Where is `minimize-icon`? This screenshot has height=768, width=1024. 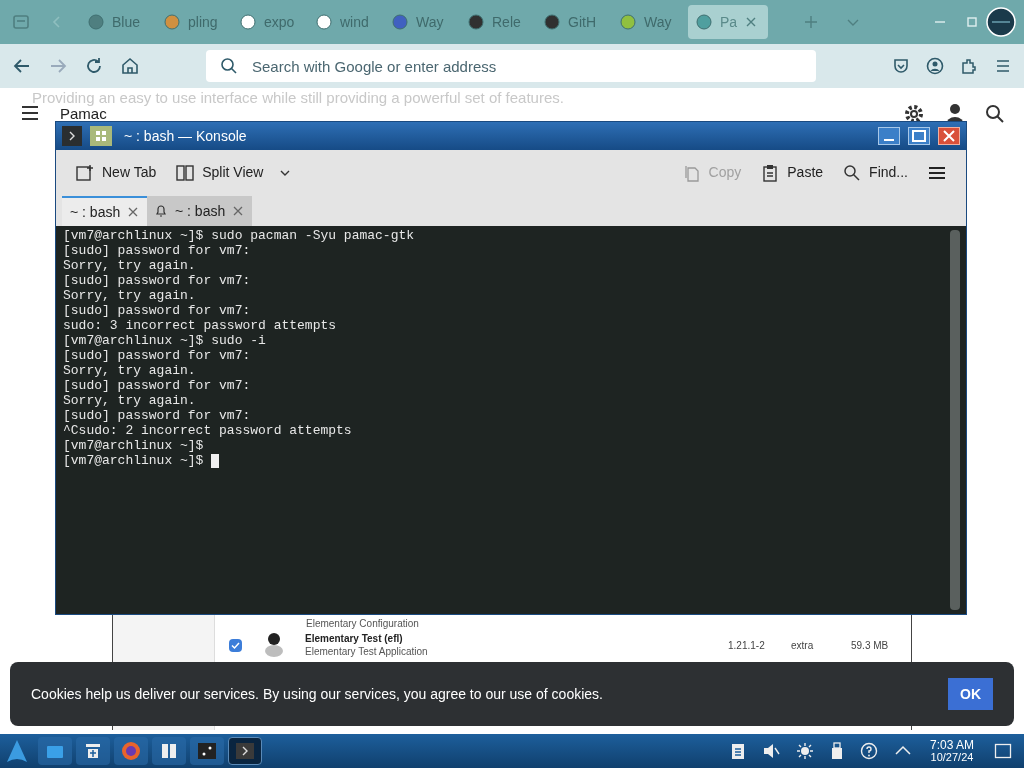
minimize-icon is located at coordinates (889, 136).